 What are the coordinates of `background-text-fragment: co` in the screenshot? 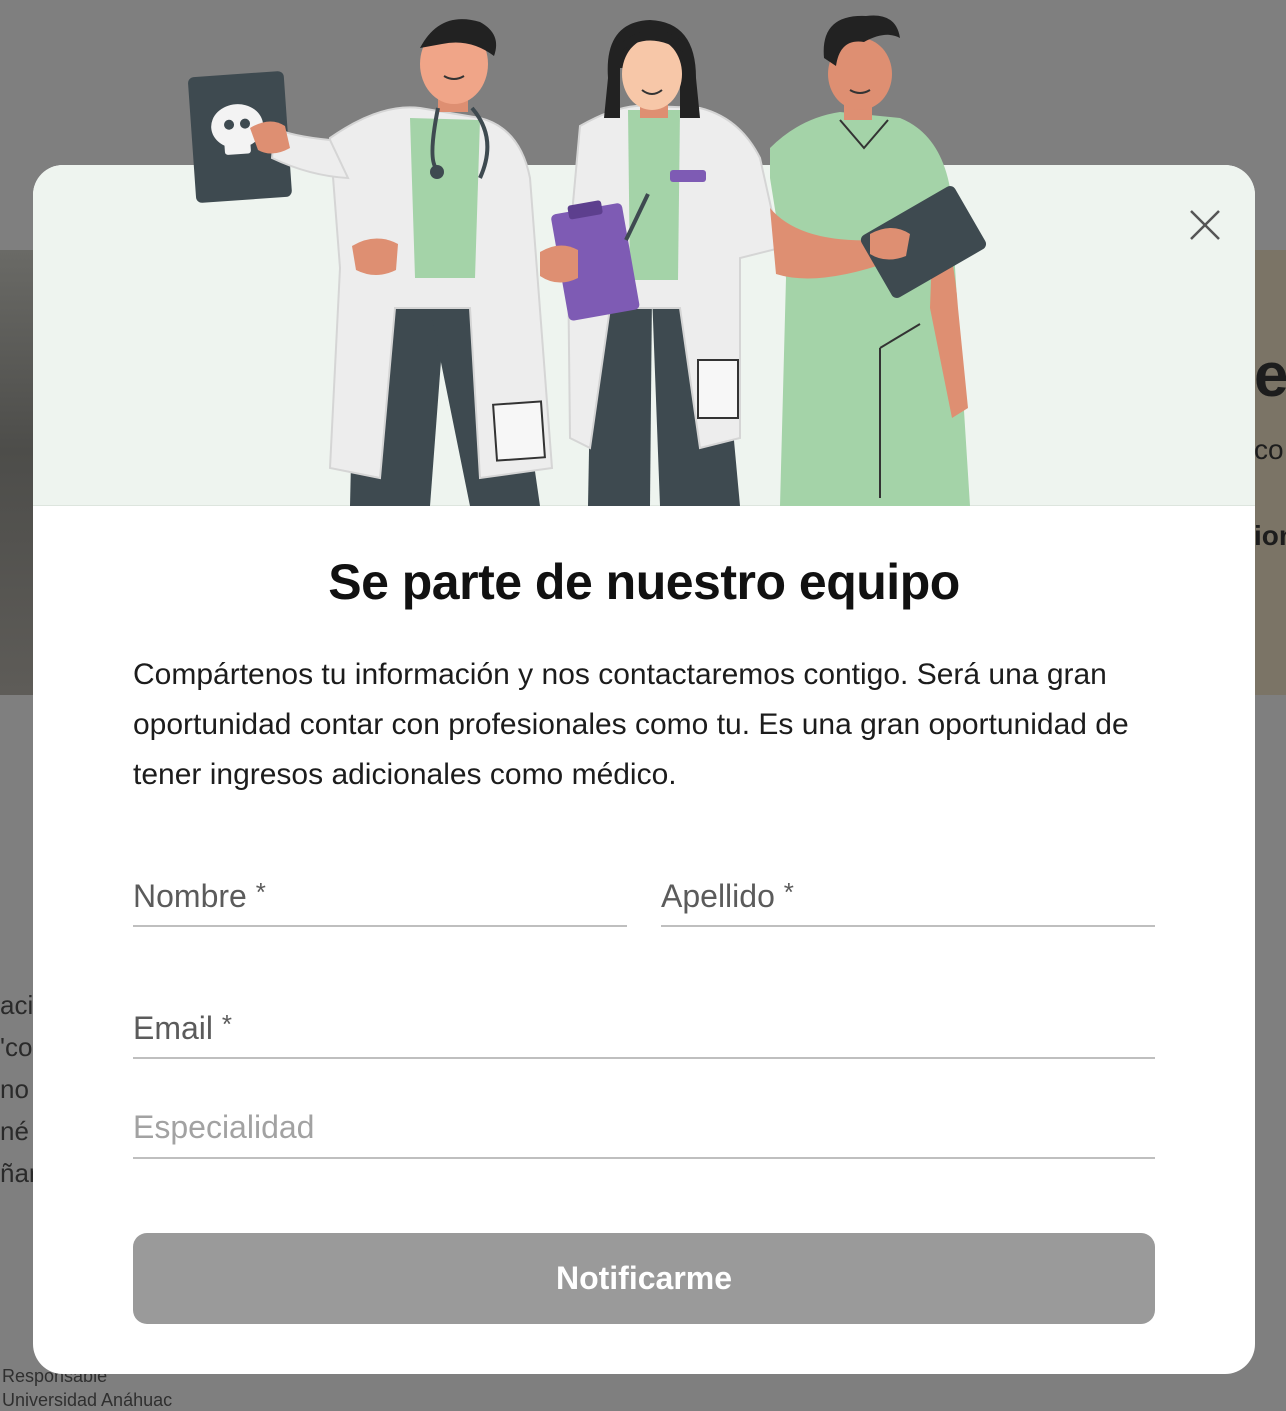 It's located at (1269, 449).